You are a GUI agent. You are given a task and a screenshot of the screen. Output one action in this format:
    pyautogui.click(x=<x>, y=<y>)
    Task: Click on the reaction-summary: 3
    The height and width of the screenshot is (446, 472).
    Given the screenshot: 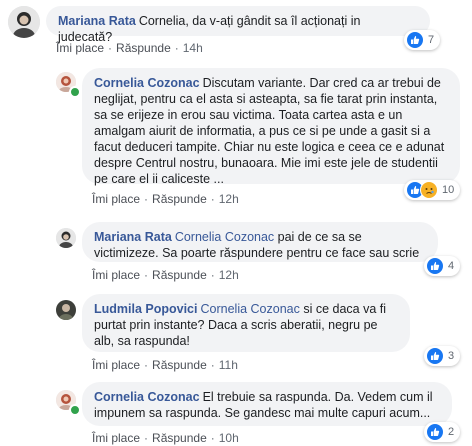 What is the action you would take?
    pyautogui.click(x=442, y=356)
    